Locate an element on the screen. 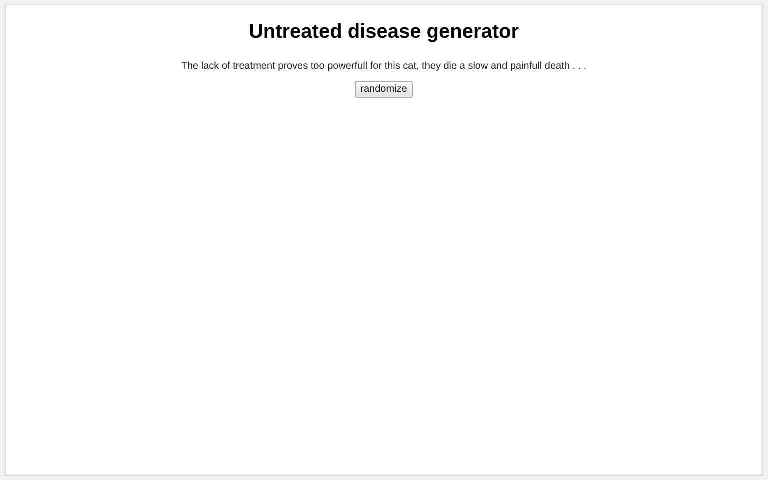 Image resolution: width=768 pixels, height=480 pixels. result-text: The lack of treatment proves too powerfull for this cat, they die a slow and painfull death . . . is located at coordinates (384, 66).